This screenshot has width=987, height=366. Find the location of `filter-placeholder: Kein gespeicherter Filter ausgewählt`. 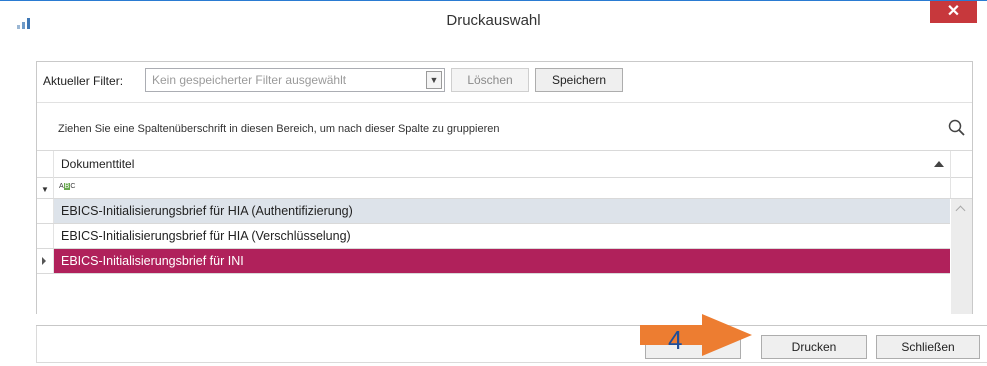

filter-placeholder: Kein gespeicherter Filter ausgewählt is located at coordinates (249, 80).